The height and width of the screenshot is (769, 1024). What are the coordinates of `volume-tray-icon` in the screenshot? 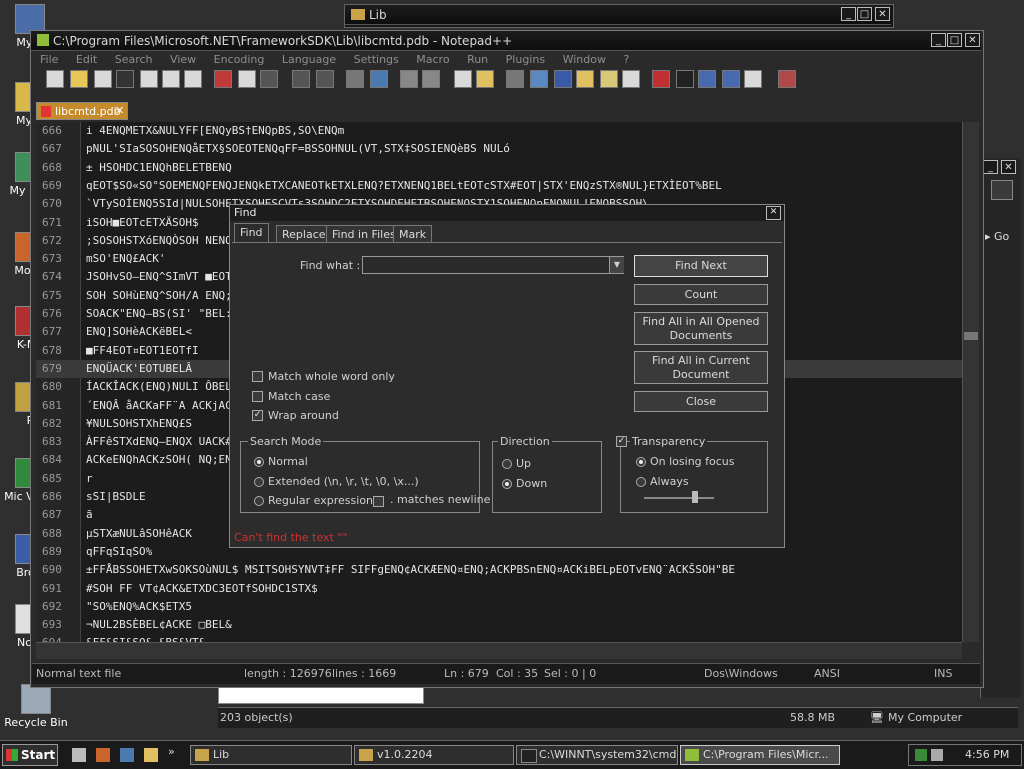 It's located at (937, 755).